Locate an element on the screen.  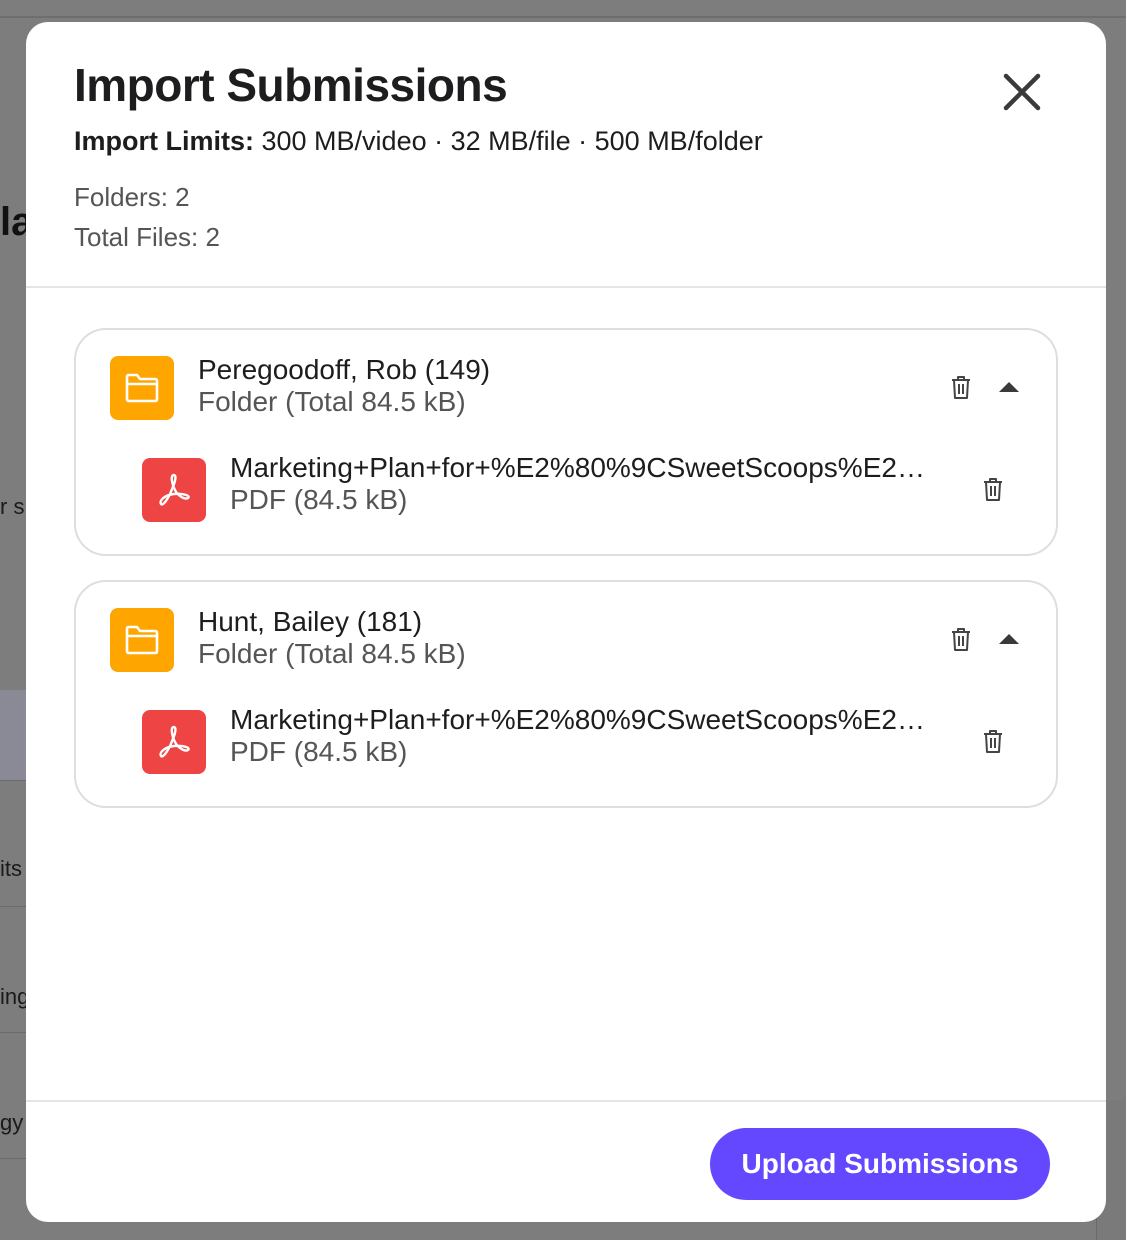
folders-count: Folders: 2 is located at coordinates (132, 197).